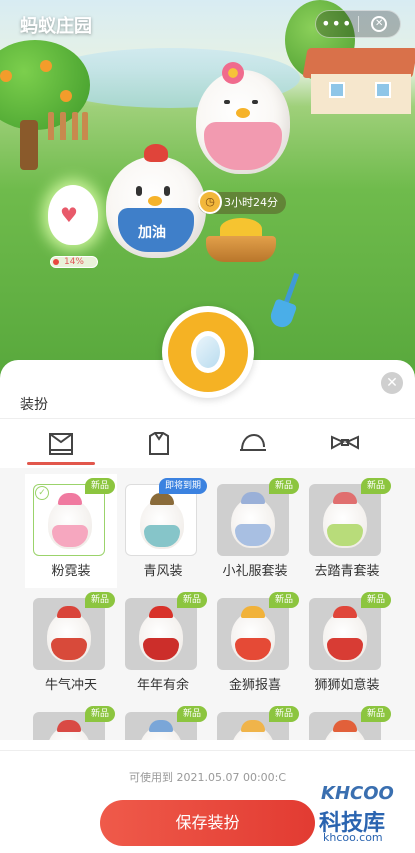  I want to click on sheet-title: 装扮, so click(34, 405).